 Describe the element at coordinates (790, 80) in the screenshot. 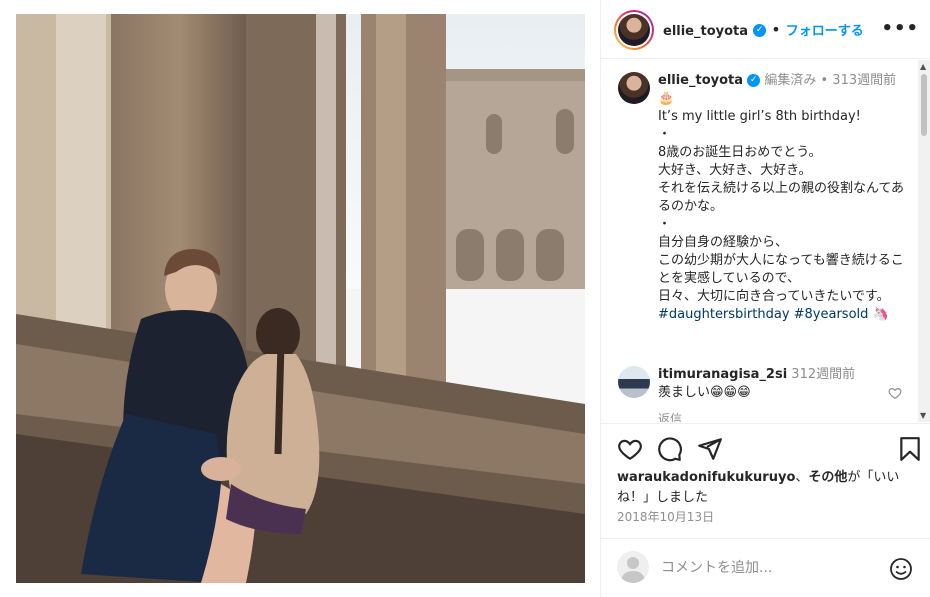

I see `caption-edited: 編集済み` at that location.